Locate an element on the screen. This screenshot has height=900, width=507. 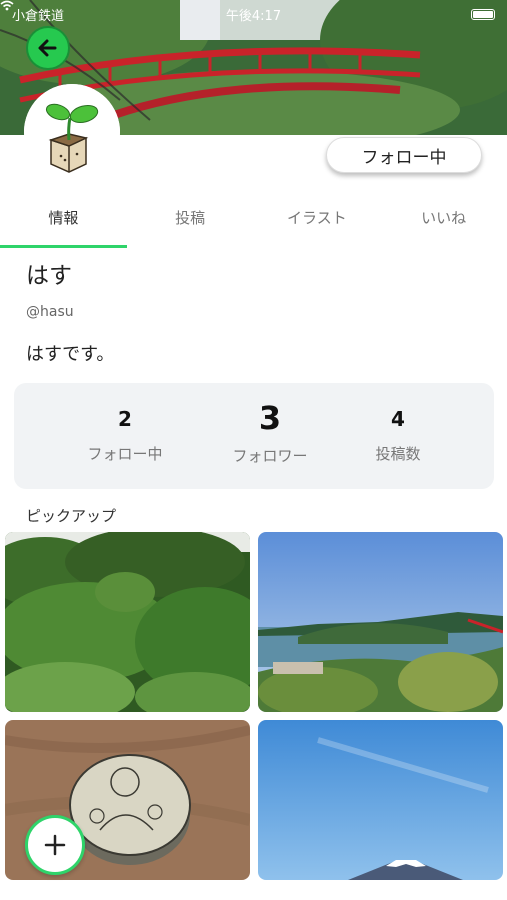
stat-following-value: 2 is located at coordinates (125, 419).